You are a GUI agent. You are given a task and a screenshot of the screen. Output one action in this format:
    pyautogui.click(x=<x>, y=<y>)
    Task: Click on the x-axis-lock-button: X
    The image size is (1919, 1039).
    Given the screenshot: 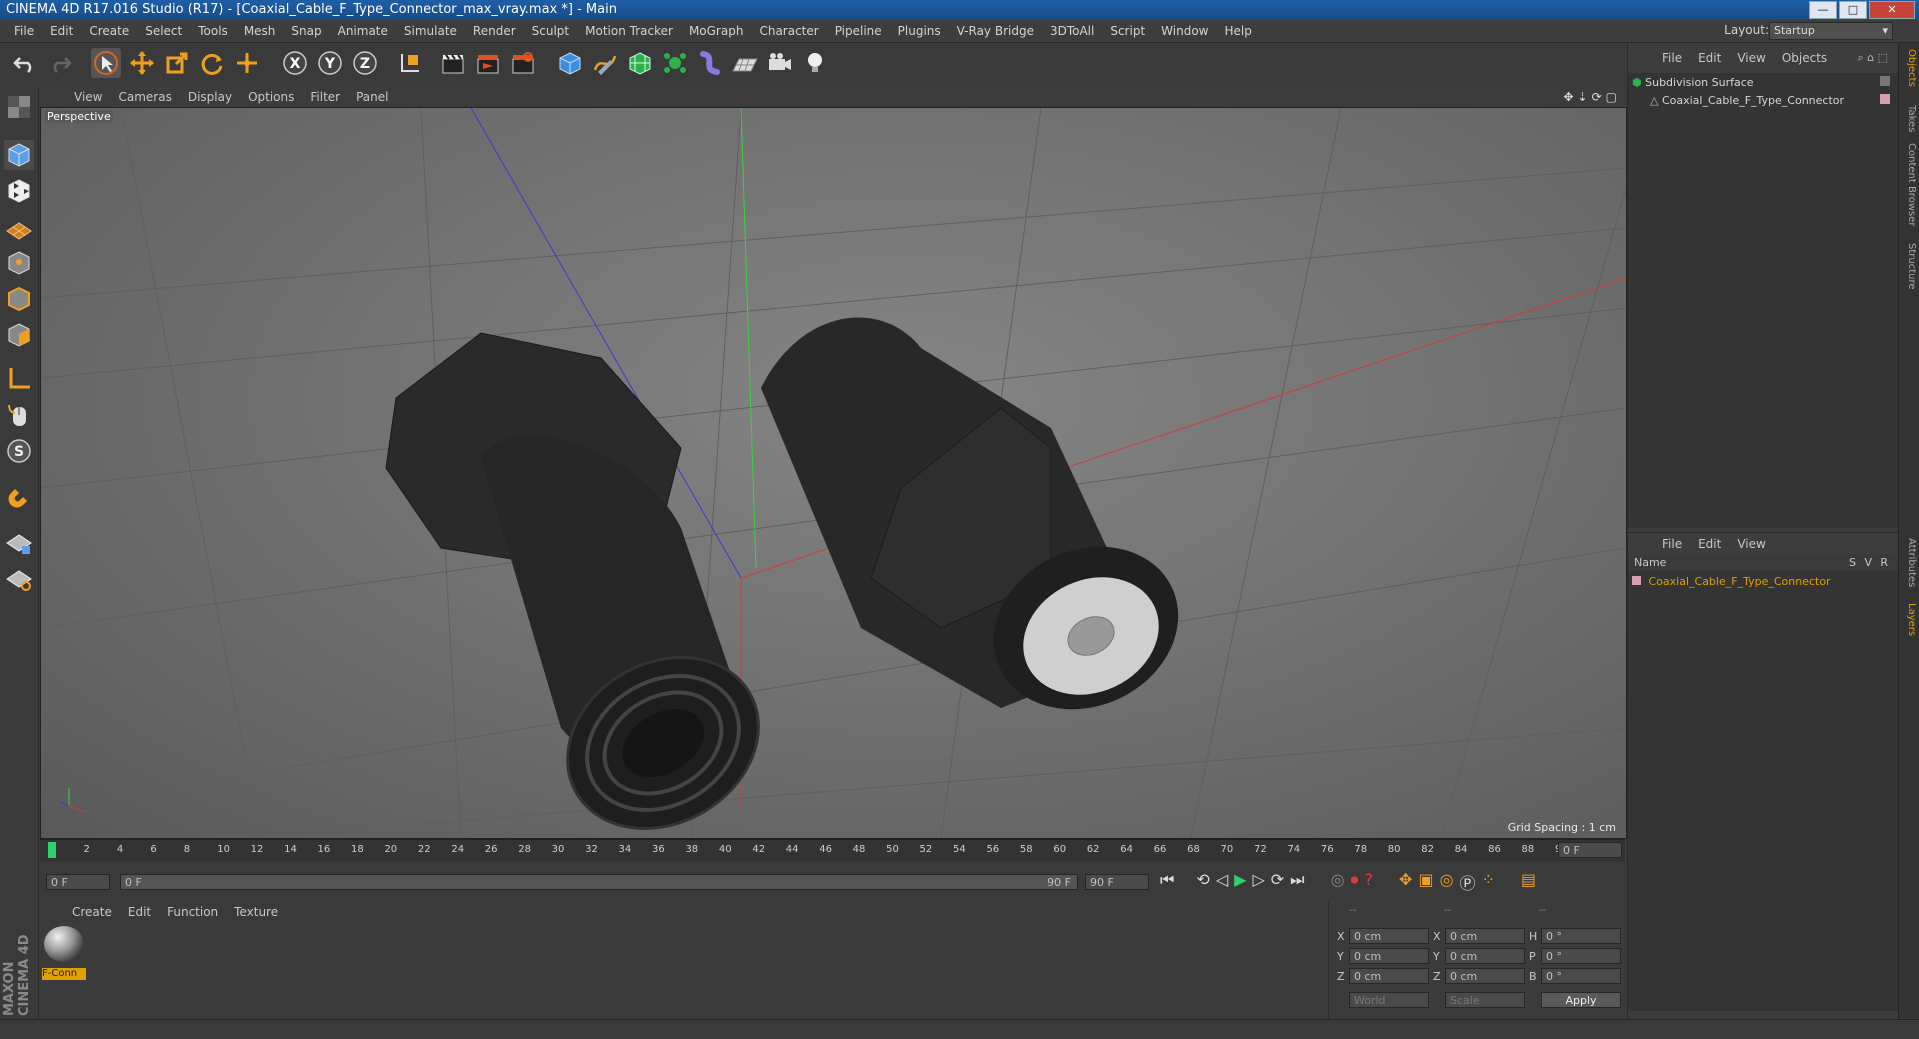 What is the action you would take?
    pyautogui.click(x=295, y=63)
    